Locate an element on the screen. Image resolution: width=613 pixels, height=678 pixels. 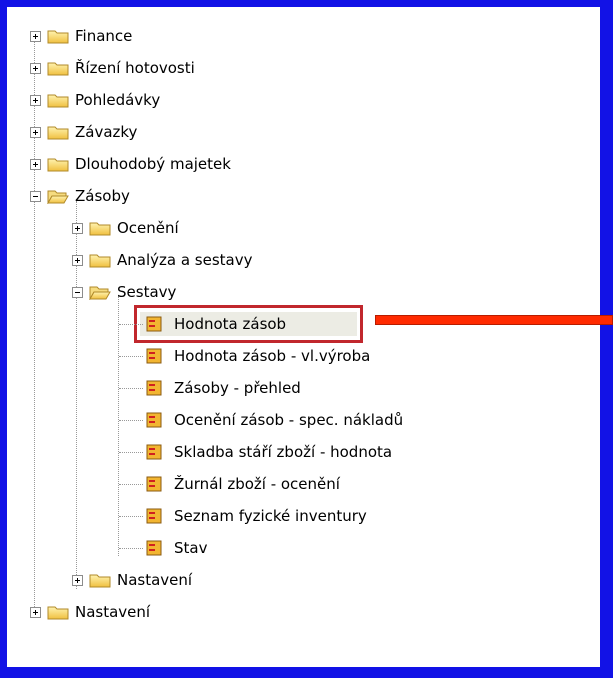
tree-item-stav: Stav is located at coordinates (176, 548).